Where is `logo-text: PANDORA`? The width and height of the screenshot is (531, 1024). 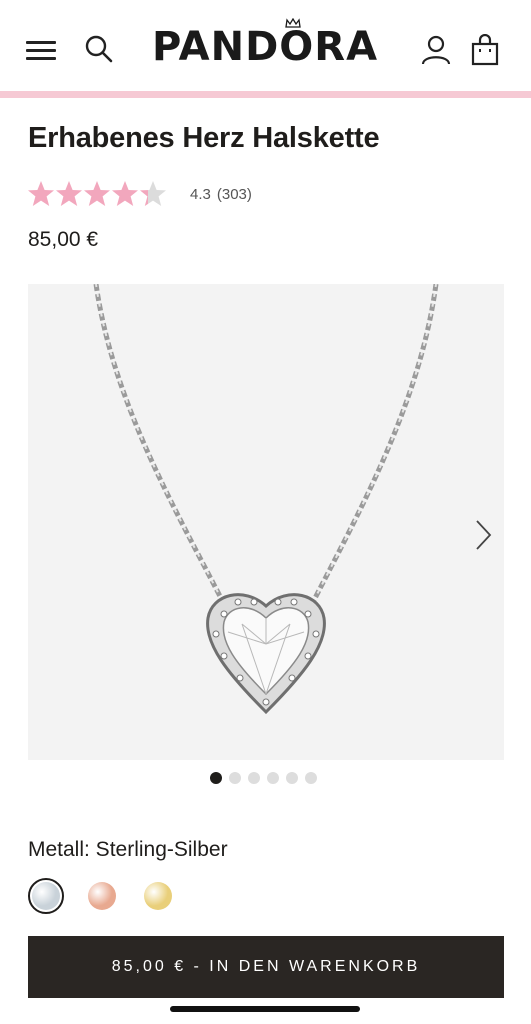 logo-text: PANDORA is located at coordinates (265, 47).